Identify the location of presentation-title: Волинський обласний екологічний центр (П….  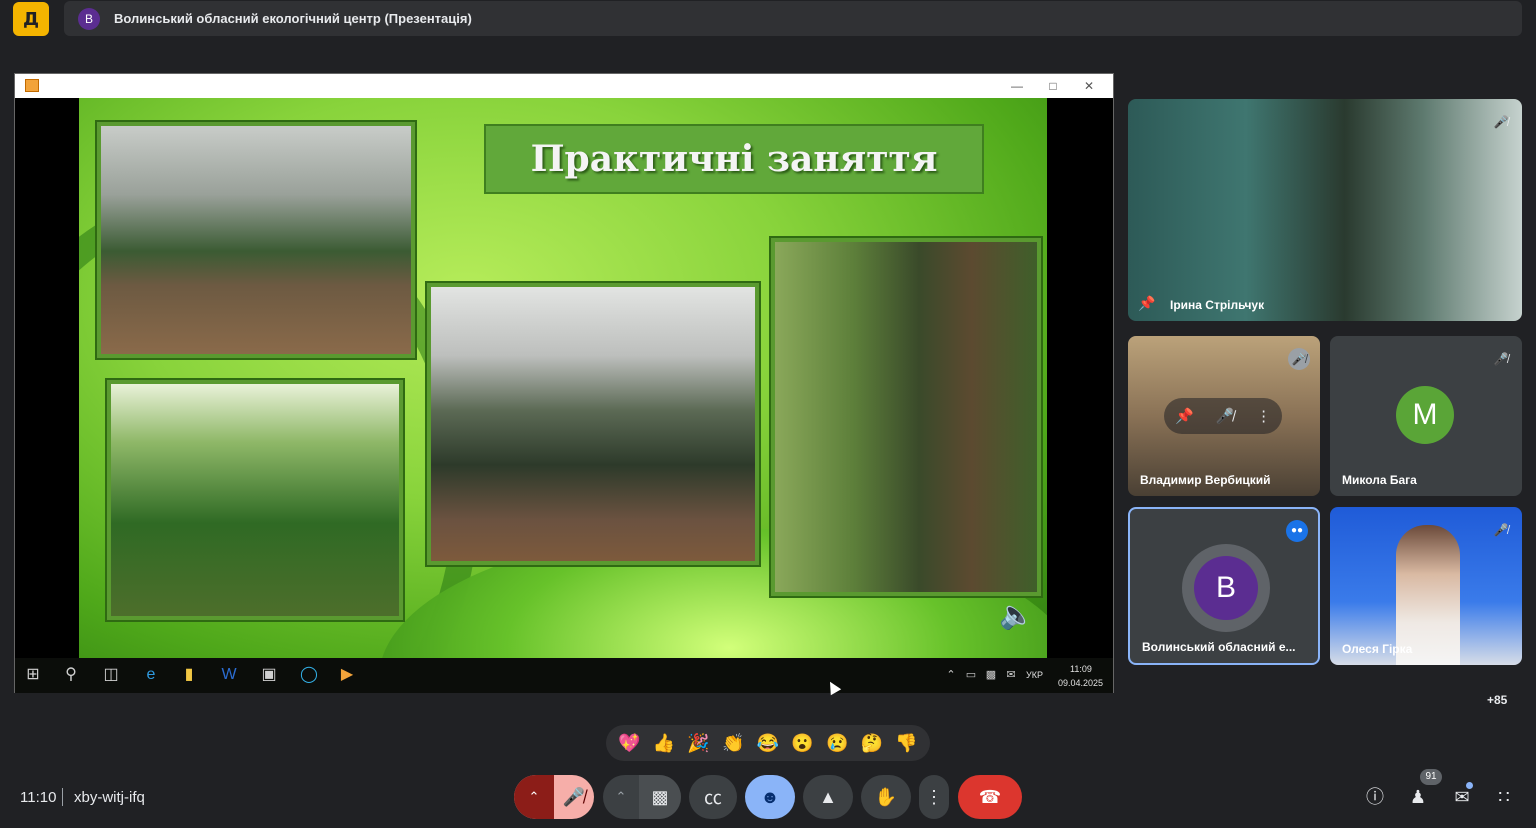
(293, 18).